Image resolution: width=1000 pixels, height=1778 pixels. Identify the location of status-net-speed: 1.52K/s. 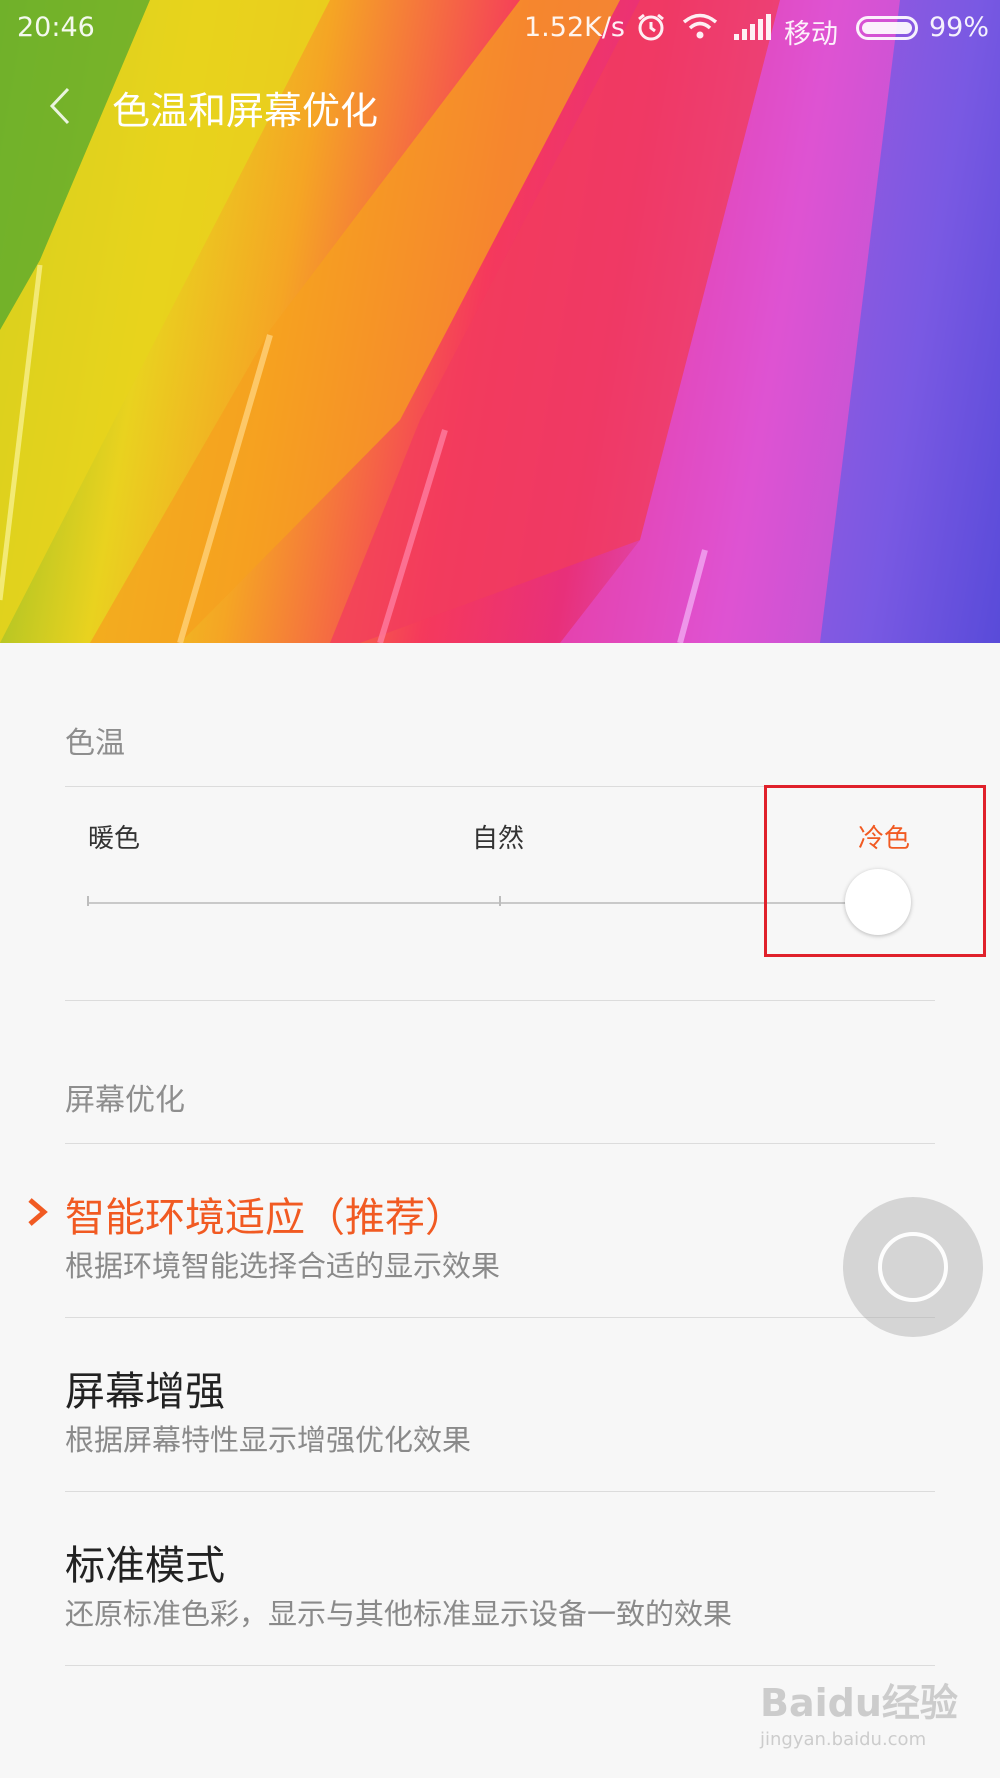
(574, 27).